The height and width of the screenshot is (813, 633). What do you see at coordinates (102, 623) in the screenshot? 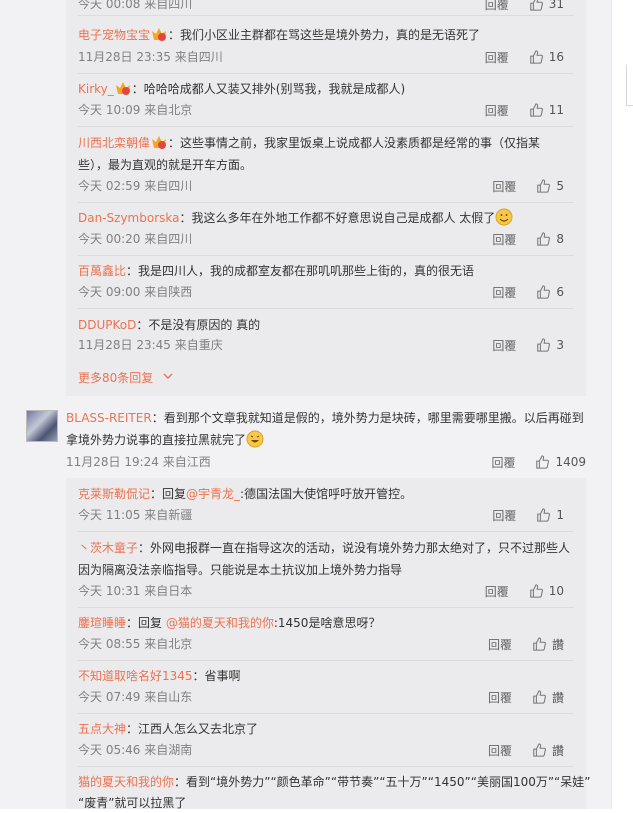
I see `reply-username: 鏖瑄睡睡` at bounding box center [102, 623].